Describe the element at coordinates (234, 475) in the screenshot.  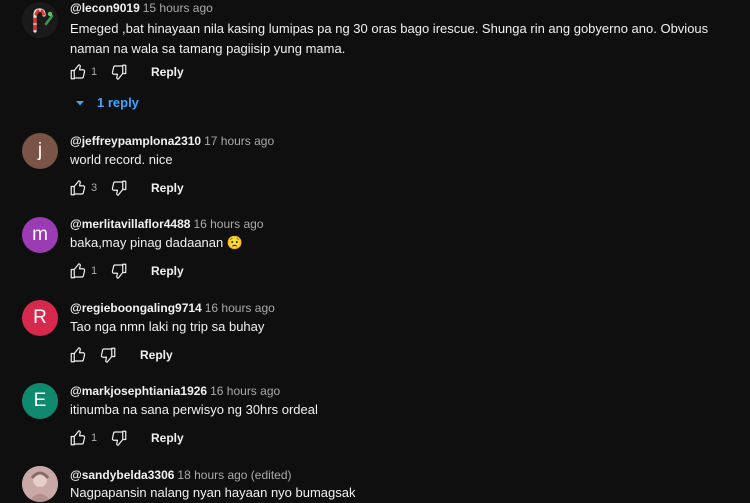
I see `comment-timestamp: 18 hours ago (edited)` at that location.